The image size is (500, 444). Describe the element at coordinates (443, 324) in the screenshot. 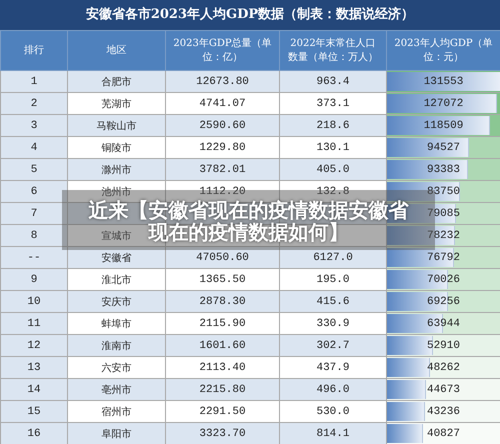

I see `table-cell: 63944` at that location.